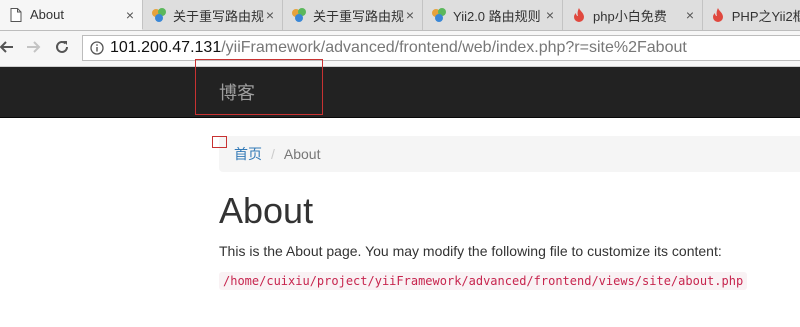  Describe the element at coordinates (302, 154) in the screenshot. I see `breadcrumb-current: About` at that location.